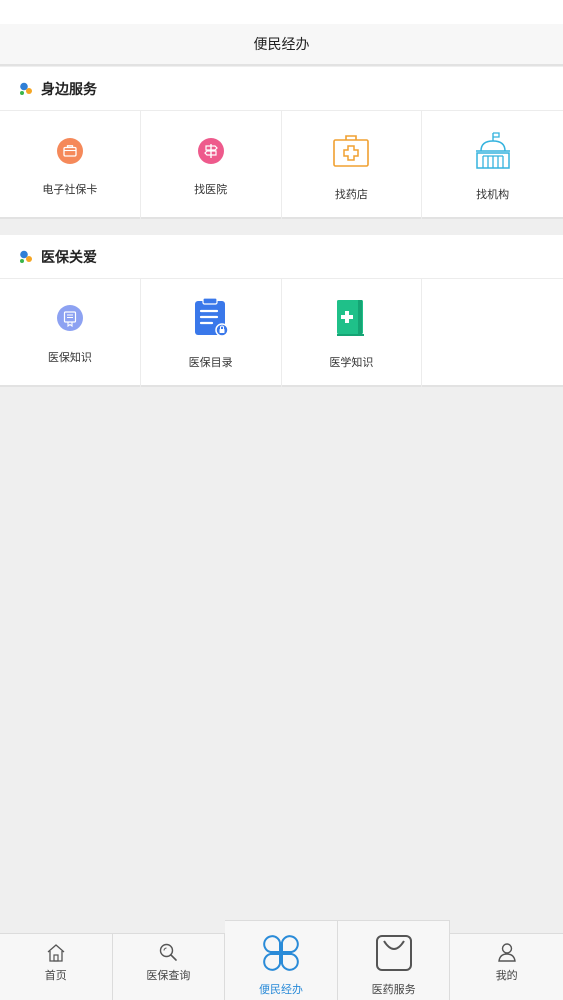  I want to click on page-title: 便民经办, so click(281, 45).